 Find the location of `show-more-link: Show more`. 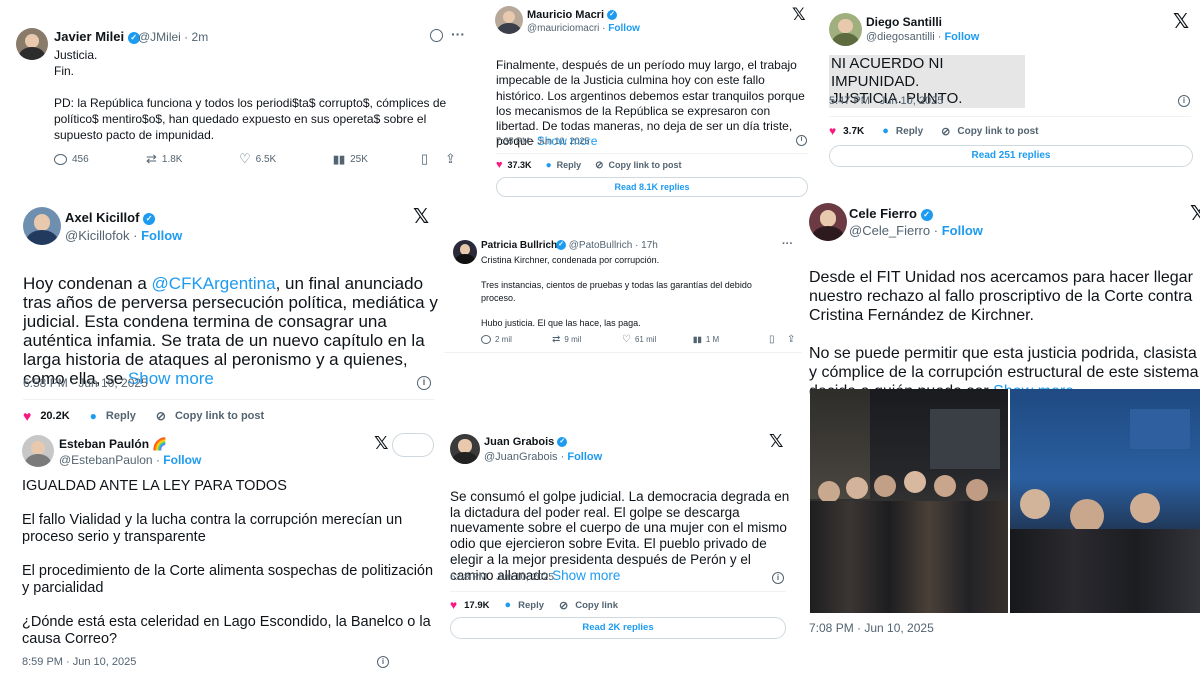

show-more-link: Show more is located at coordinates (586, 575).